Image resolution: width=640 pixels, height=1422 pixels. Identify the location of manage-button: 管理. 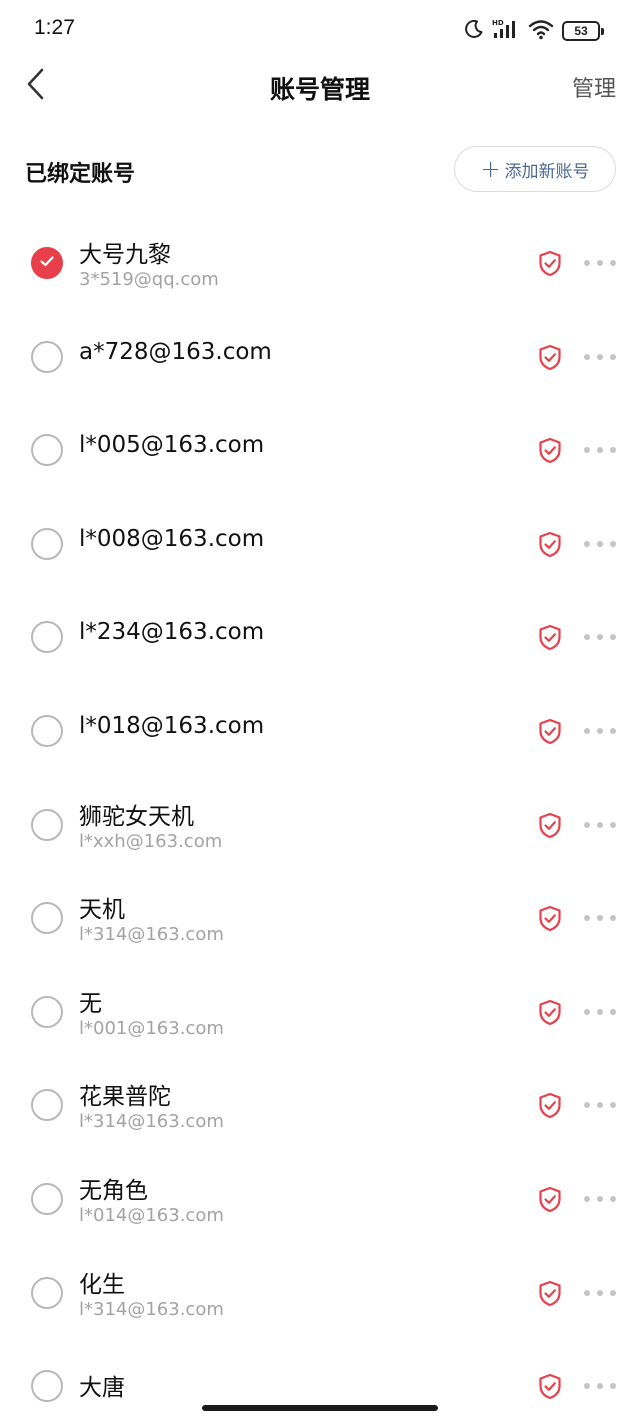
(594, 87).